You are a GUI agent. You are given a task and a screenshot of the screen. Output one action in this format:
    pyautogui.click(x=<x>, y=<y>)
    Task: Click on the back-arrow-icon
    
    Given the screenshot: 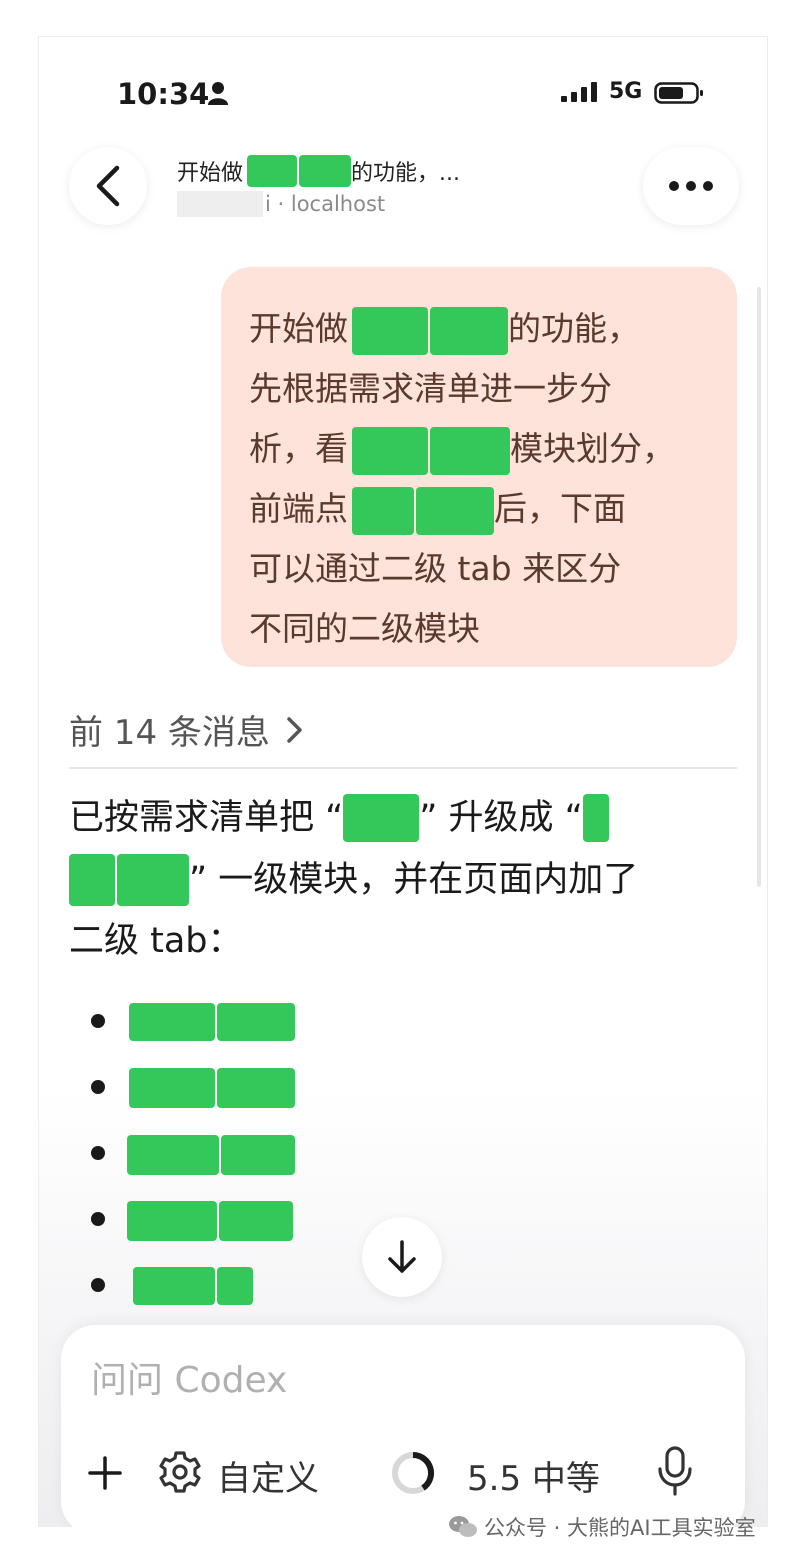 What is the action you would take?
    pyautogui.click(x=108, y=186)
    